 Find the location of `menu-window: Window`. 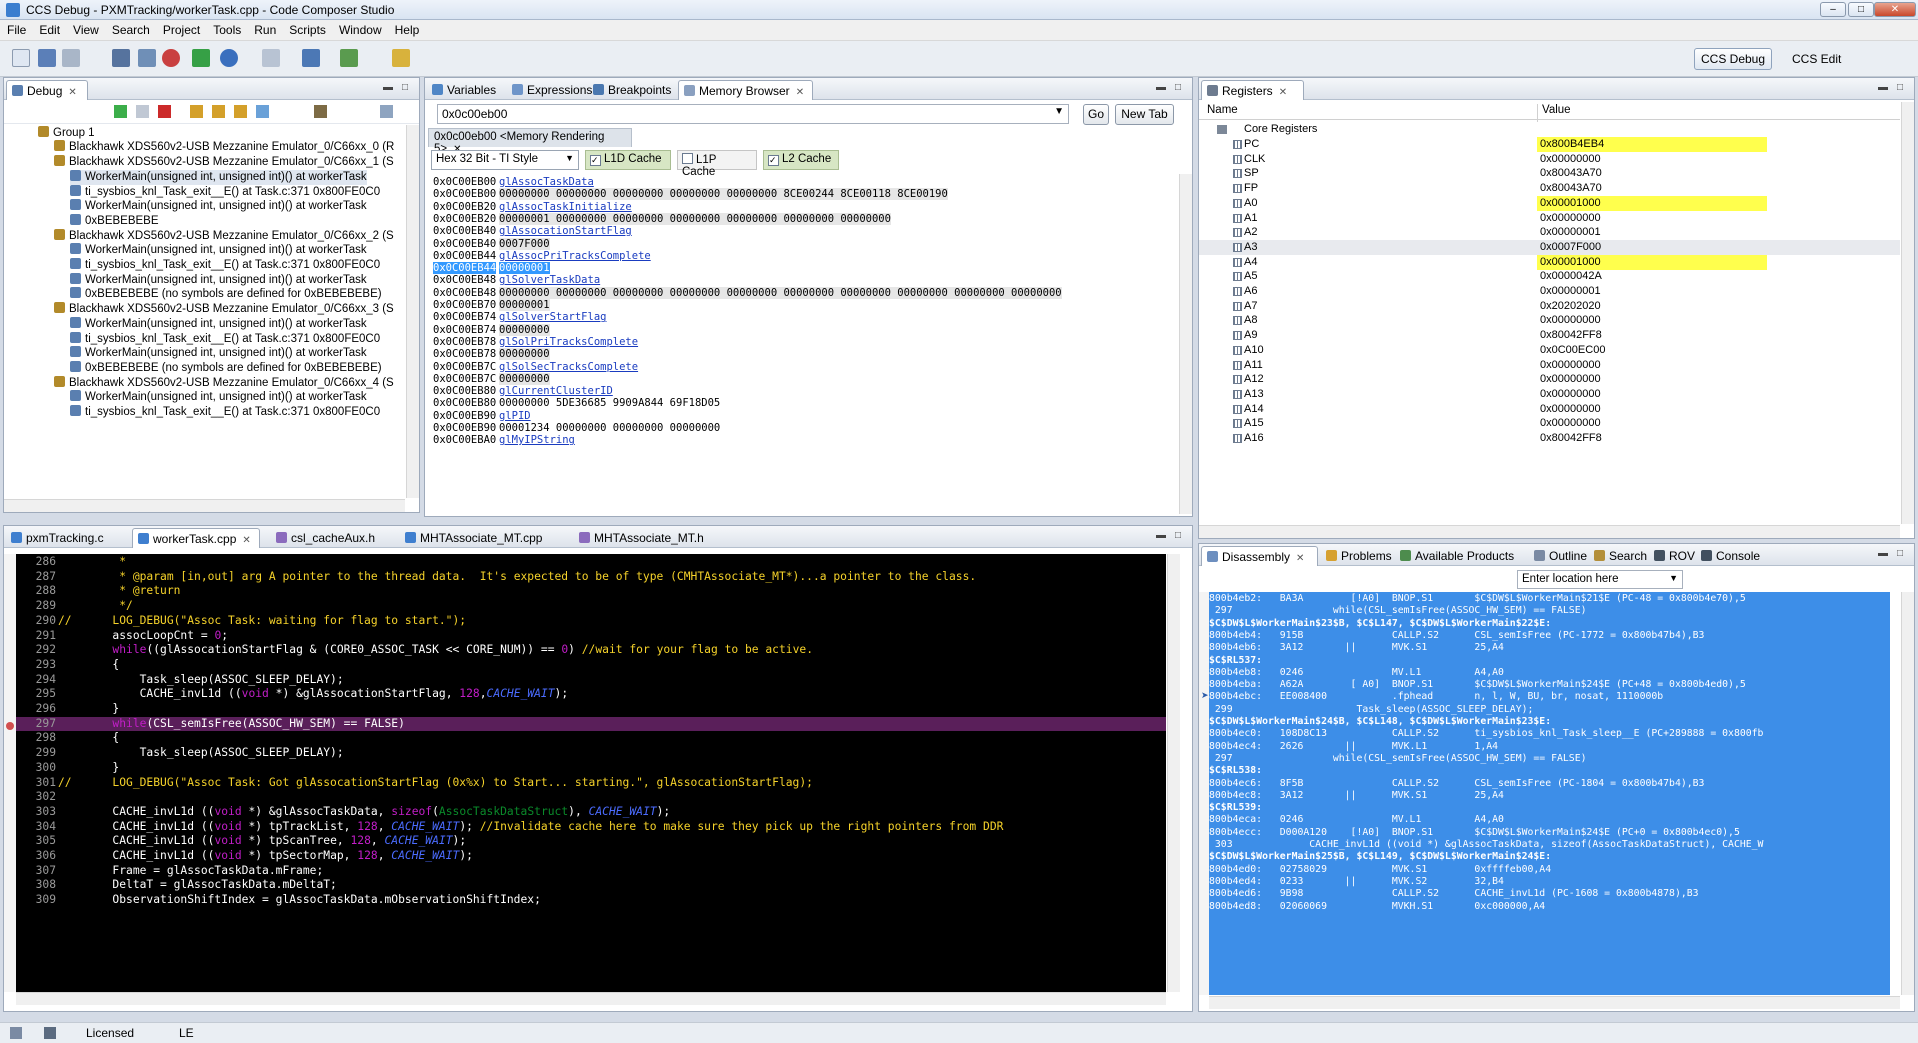

menu-window: Window is located at coordinates (360, 28).